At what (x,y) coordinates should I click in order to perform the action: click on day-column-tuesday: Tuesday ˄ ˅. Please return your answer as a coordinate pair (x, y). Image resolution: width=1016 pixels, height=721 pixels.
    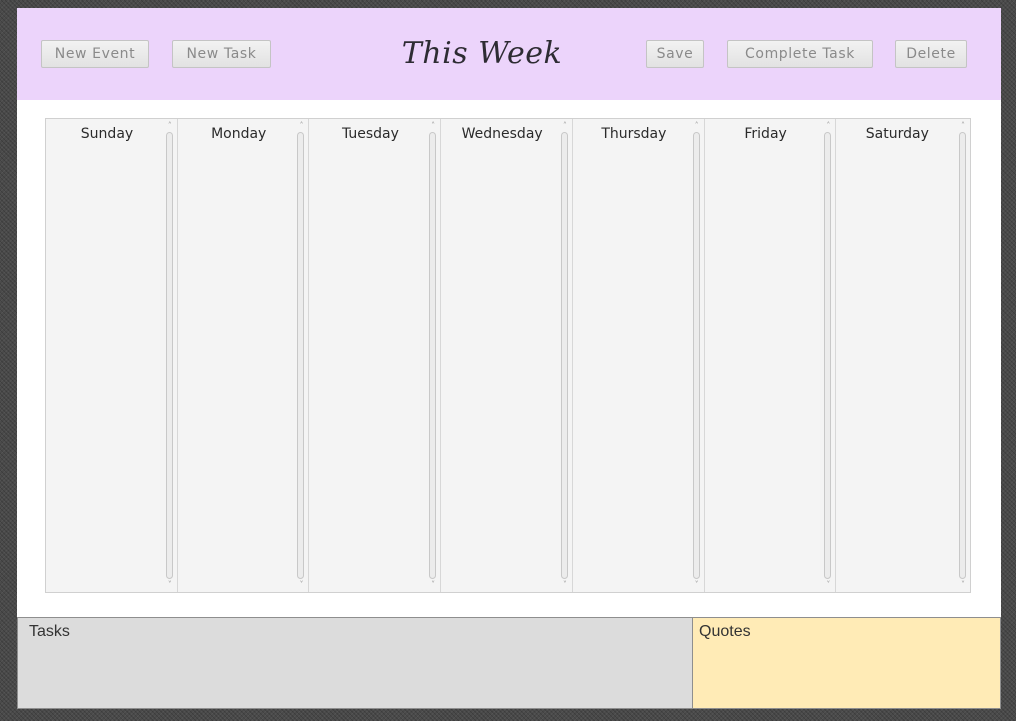
    Looking at the image, I should click on (375, 355).